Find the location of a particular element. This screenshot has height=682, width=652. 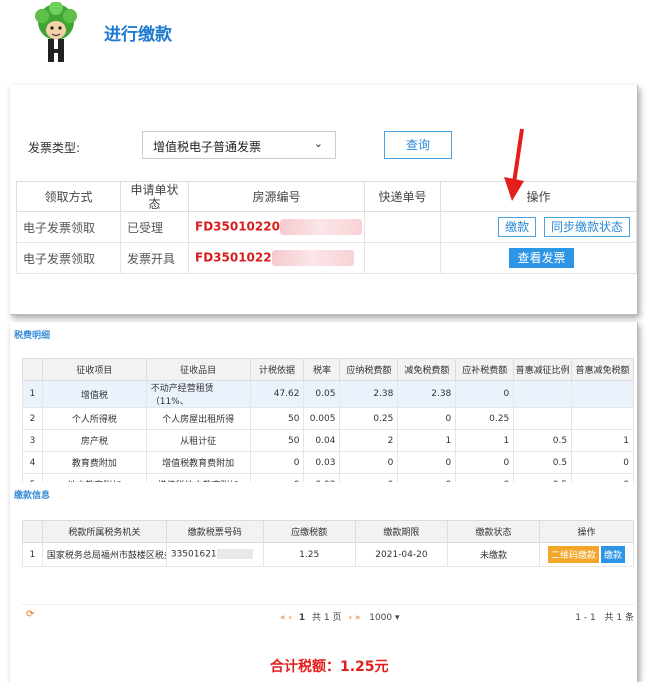

column-header: 计税依据 is located at coordinates (277, 369).